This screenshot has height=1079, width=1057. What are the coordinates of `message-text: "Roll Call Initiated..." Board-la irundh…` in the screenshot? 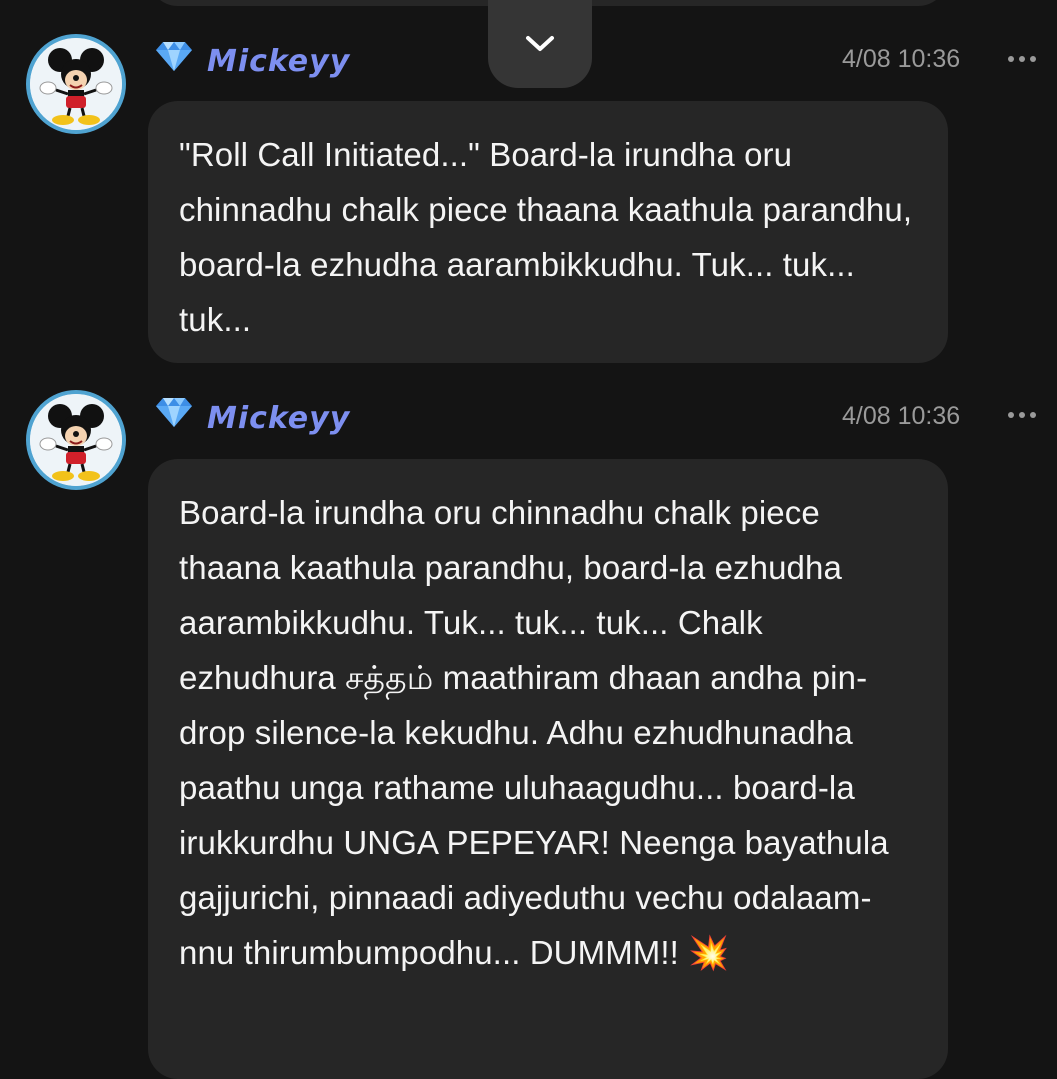 It's located at (550, 237).